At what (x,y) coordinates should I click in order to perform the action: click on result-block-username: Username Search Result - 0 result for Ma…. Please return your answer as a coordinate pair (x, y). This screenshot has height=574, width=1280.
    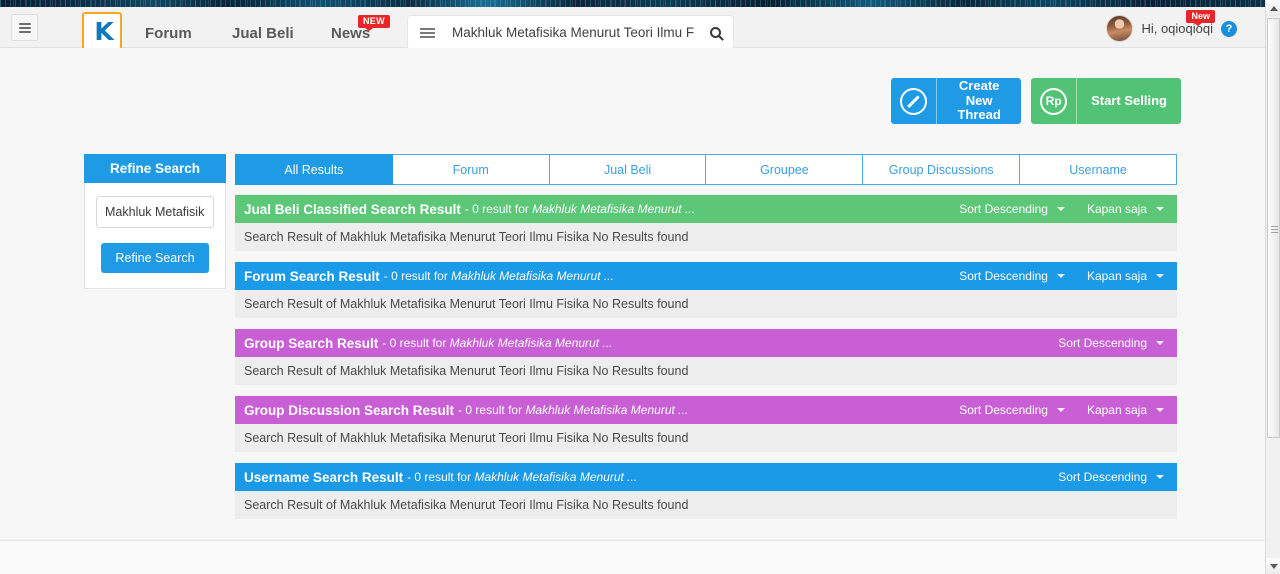
    Looking at the image, I should click on (706, 491).